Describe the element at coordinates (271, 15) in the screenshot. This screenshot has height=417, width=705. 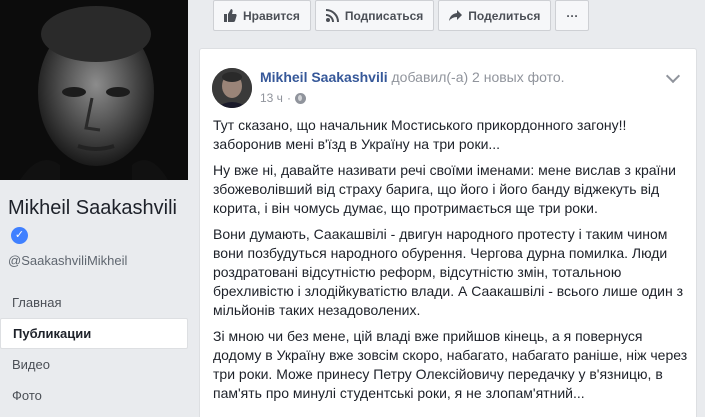
I see `like-label: Нравится` at that location.